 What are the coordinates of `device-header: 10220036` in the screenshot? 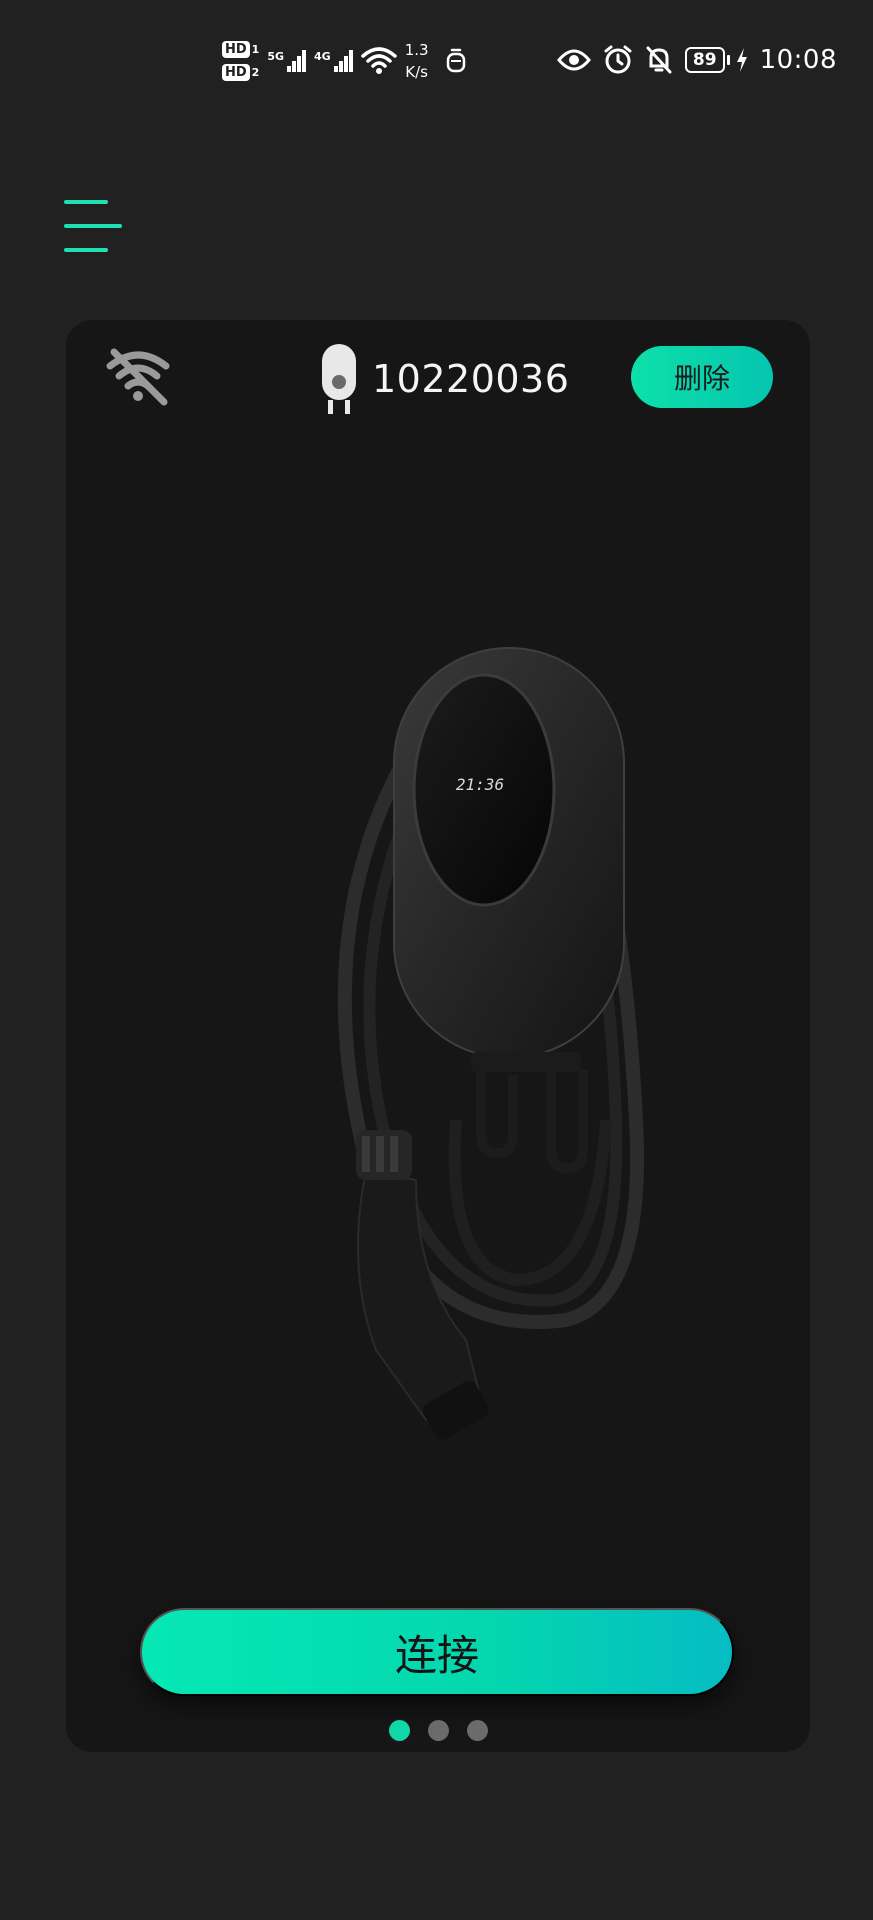 It's located at (444, 379).